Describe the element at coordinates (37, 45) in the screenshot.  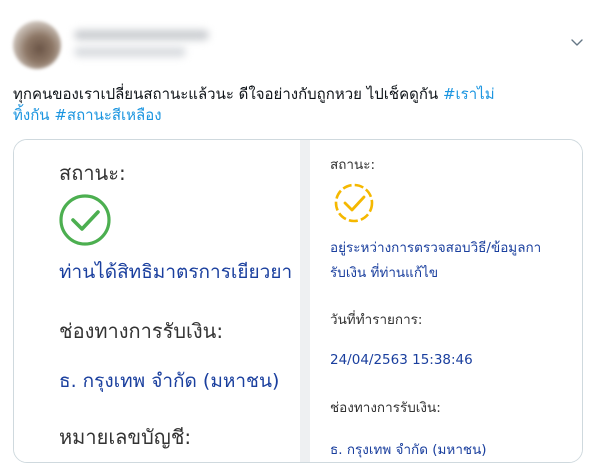
I see `avatar` at that location.